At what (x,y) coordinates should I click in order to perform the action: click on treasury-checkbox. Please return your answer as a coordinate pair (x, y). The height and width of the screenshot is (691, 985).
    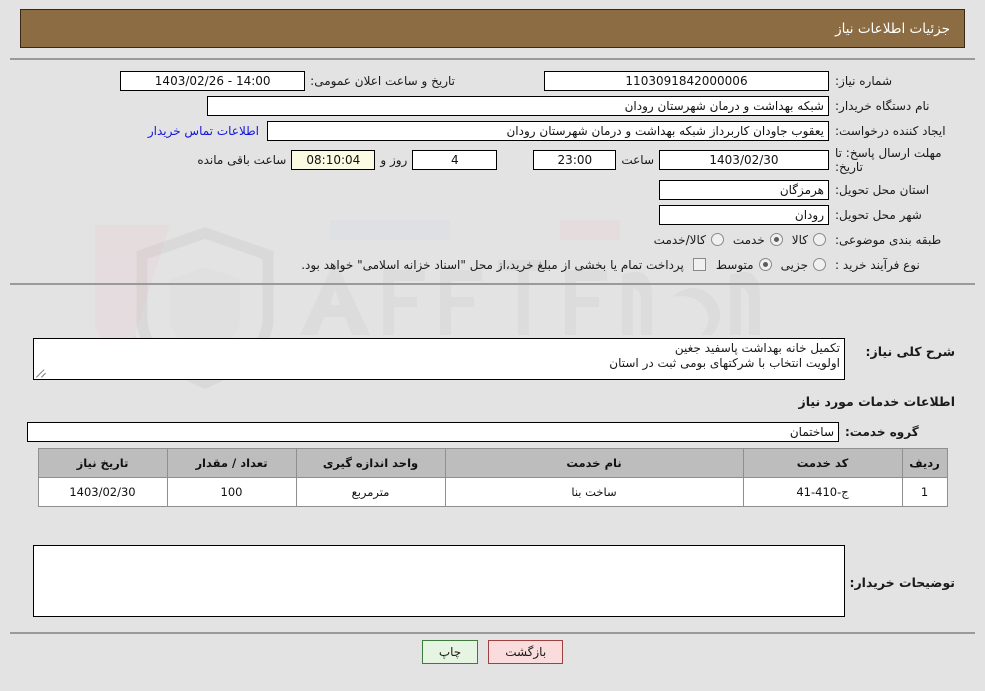
    Looking at the image, I should click on (699, 264).